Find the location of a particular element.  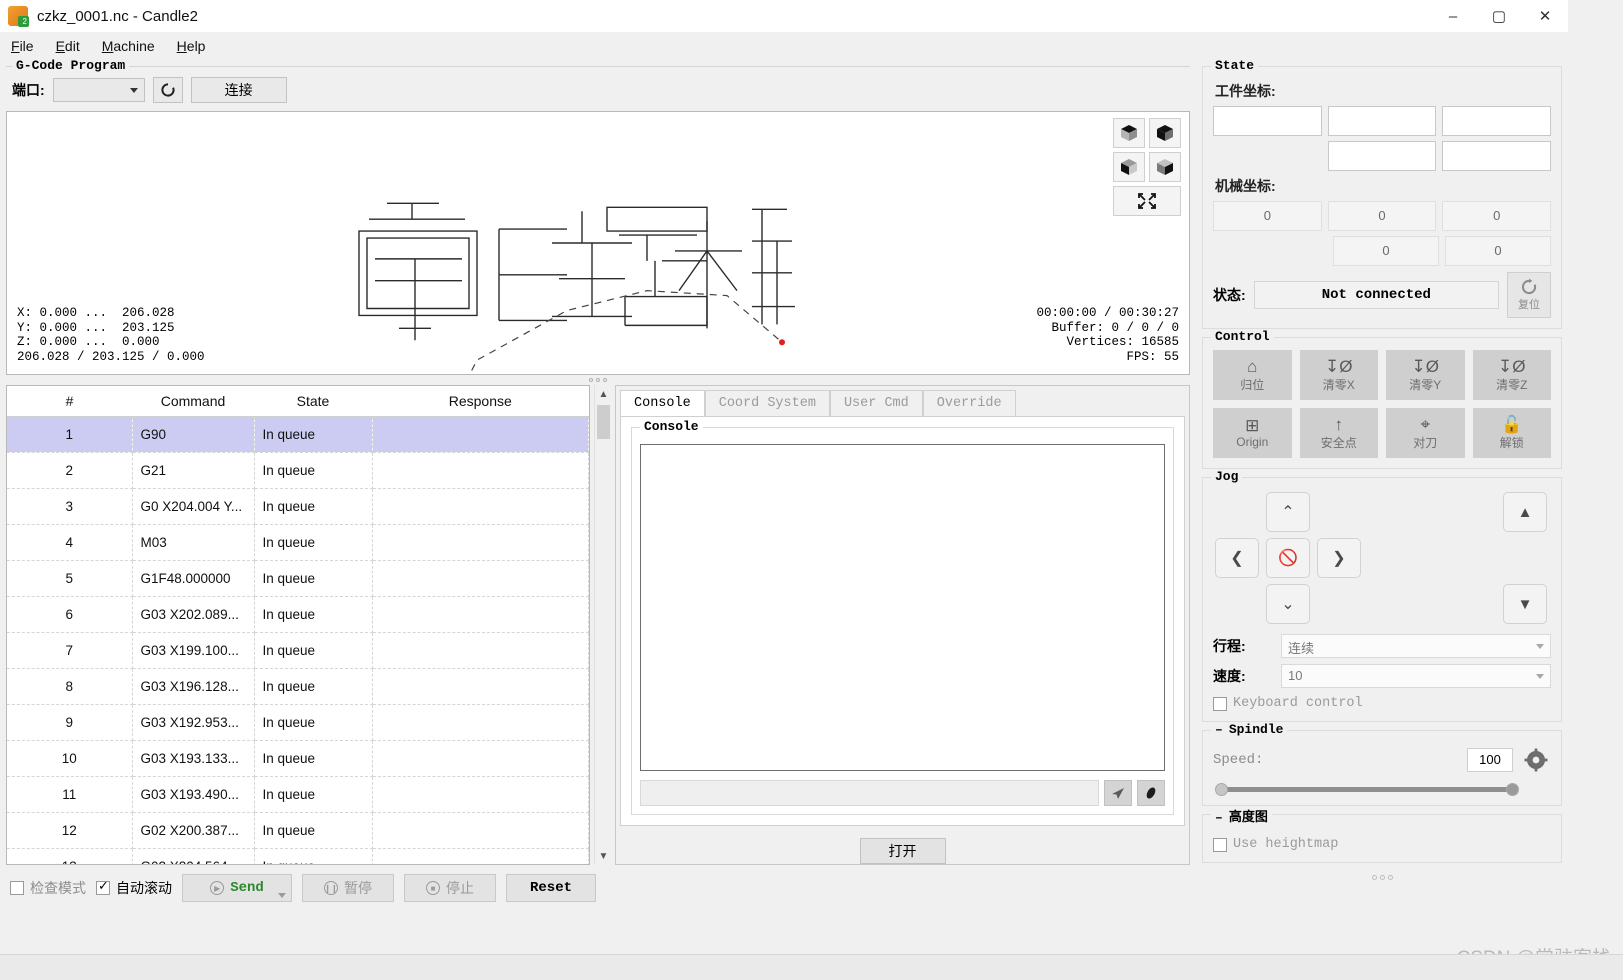

open-button: 打开 is located at coordinates (902, 851).